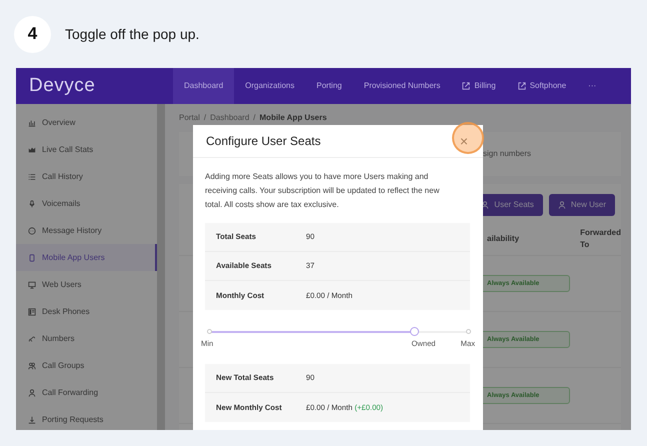 Image resolution: width=647 pixels, height=446 pixels. What do you see at coordinates (86, 311) in the screenshot?
I see `sidebar-item: Desk Phones` at bounding box center [86, 311].